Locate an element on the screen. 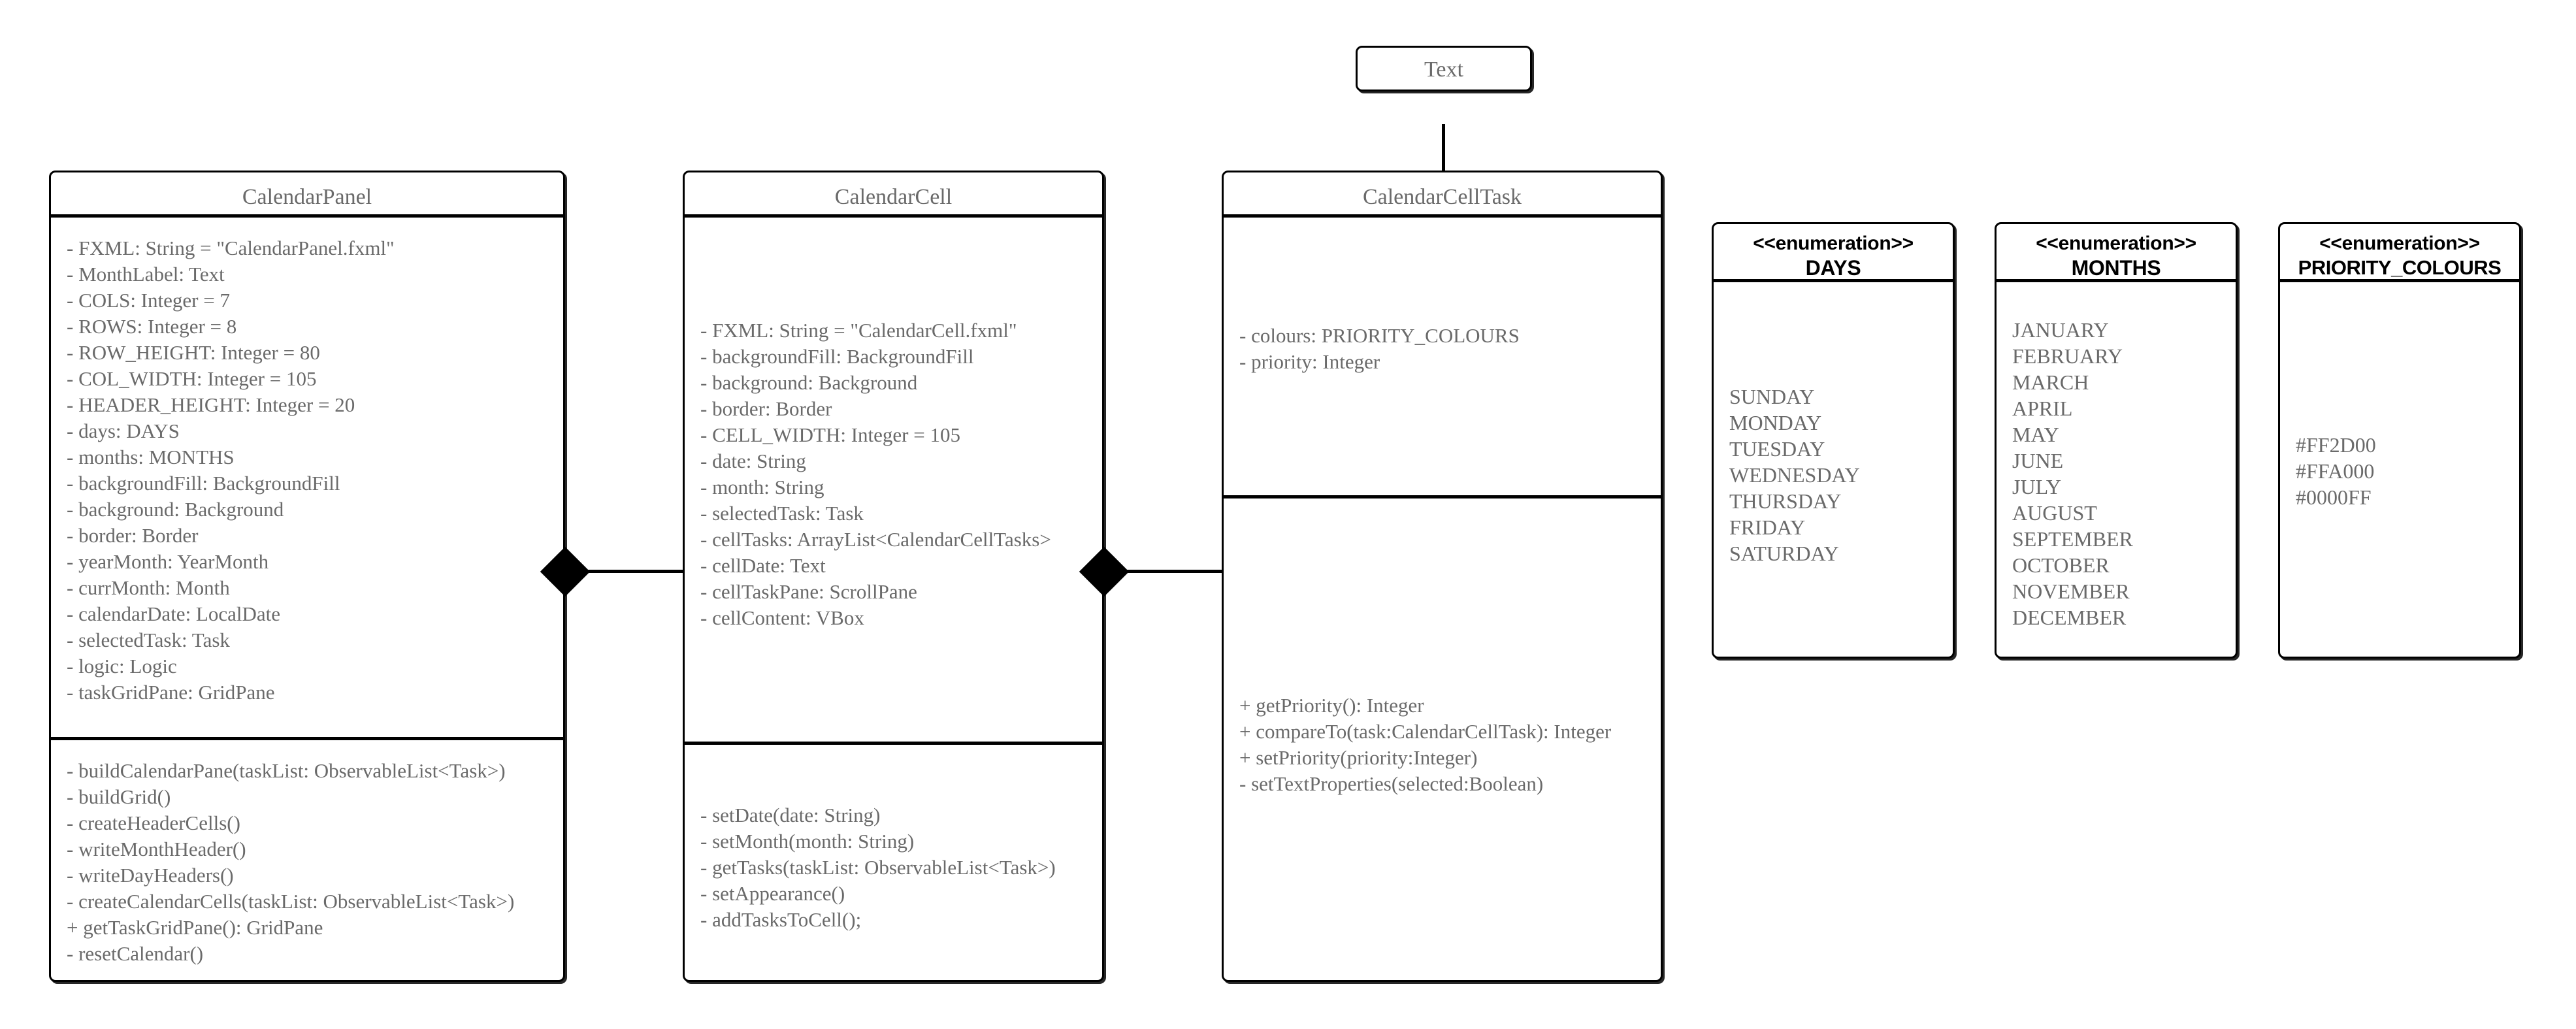 The width and height of the screenshot is (2576, 1029). enum-value: JULY is located at coordinates (2037, 486).